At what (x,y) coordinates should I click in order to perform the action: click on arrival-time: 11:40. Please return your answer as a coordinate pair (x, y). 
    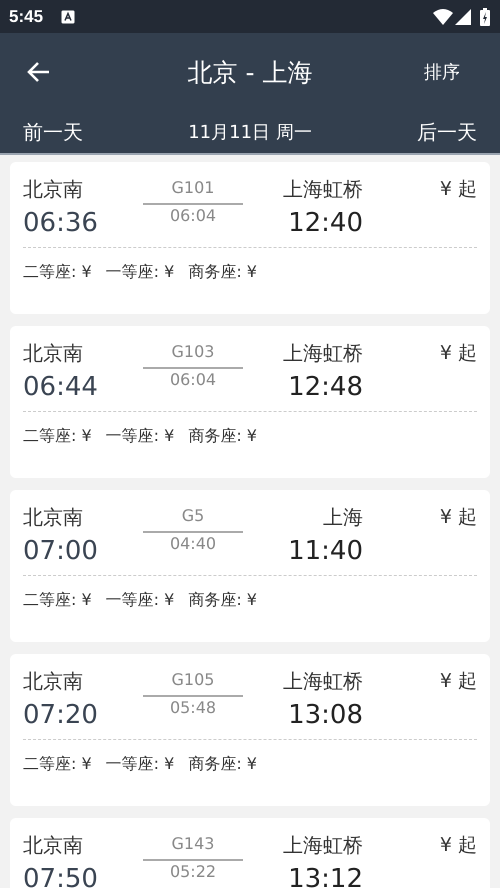
    Looking at the image, I should click on (325, 551).